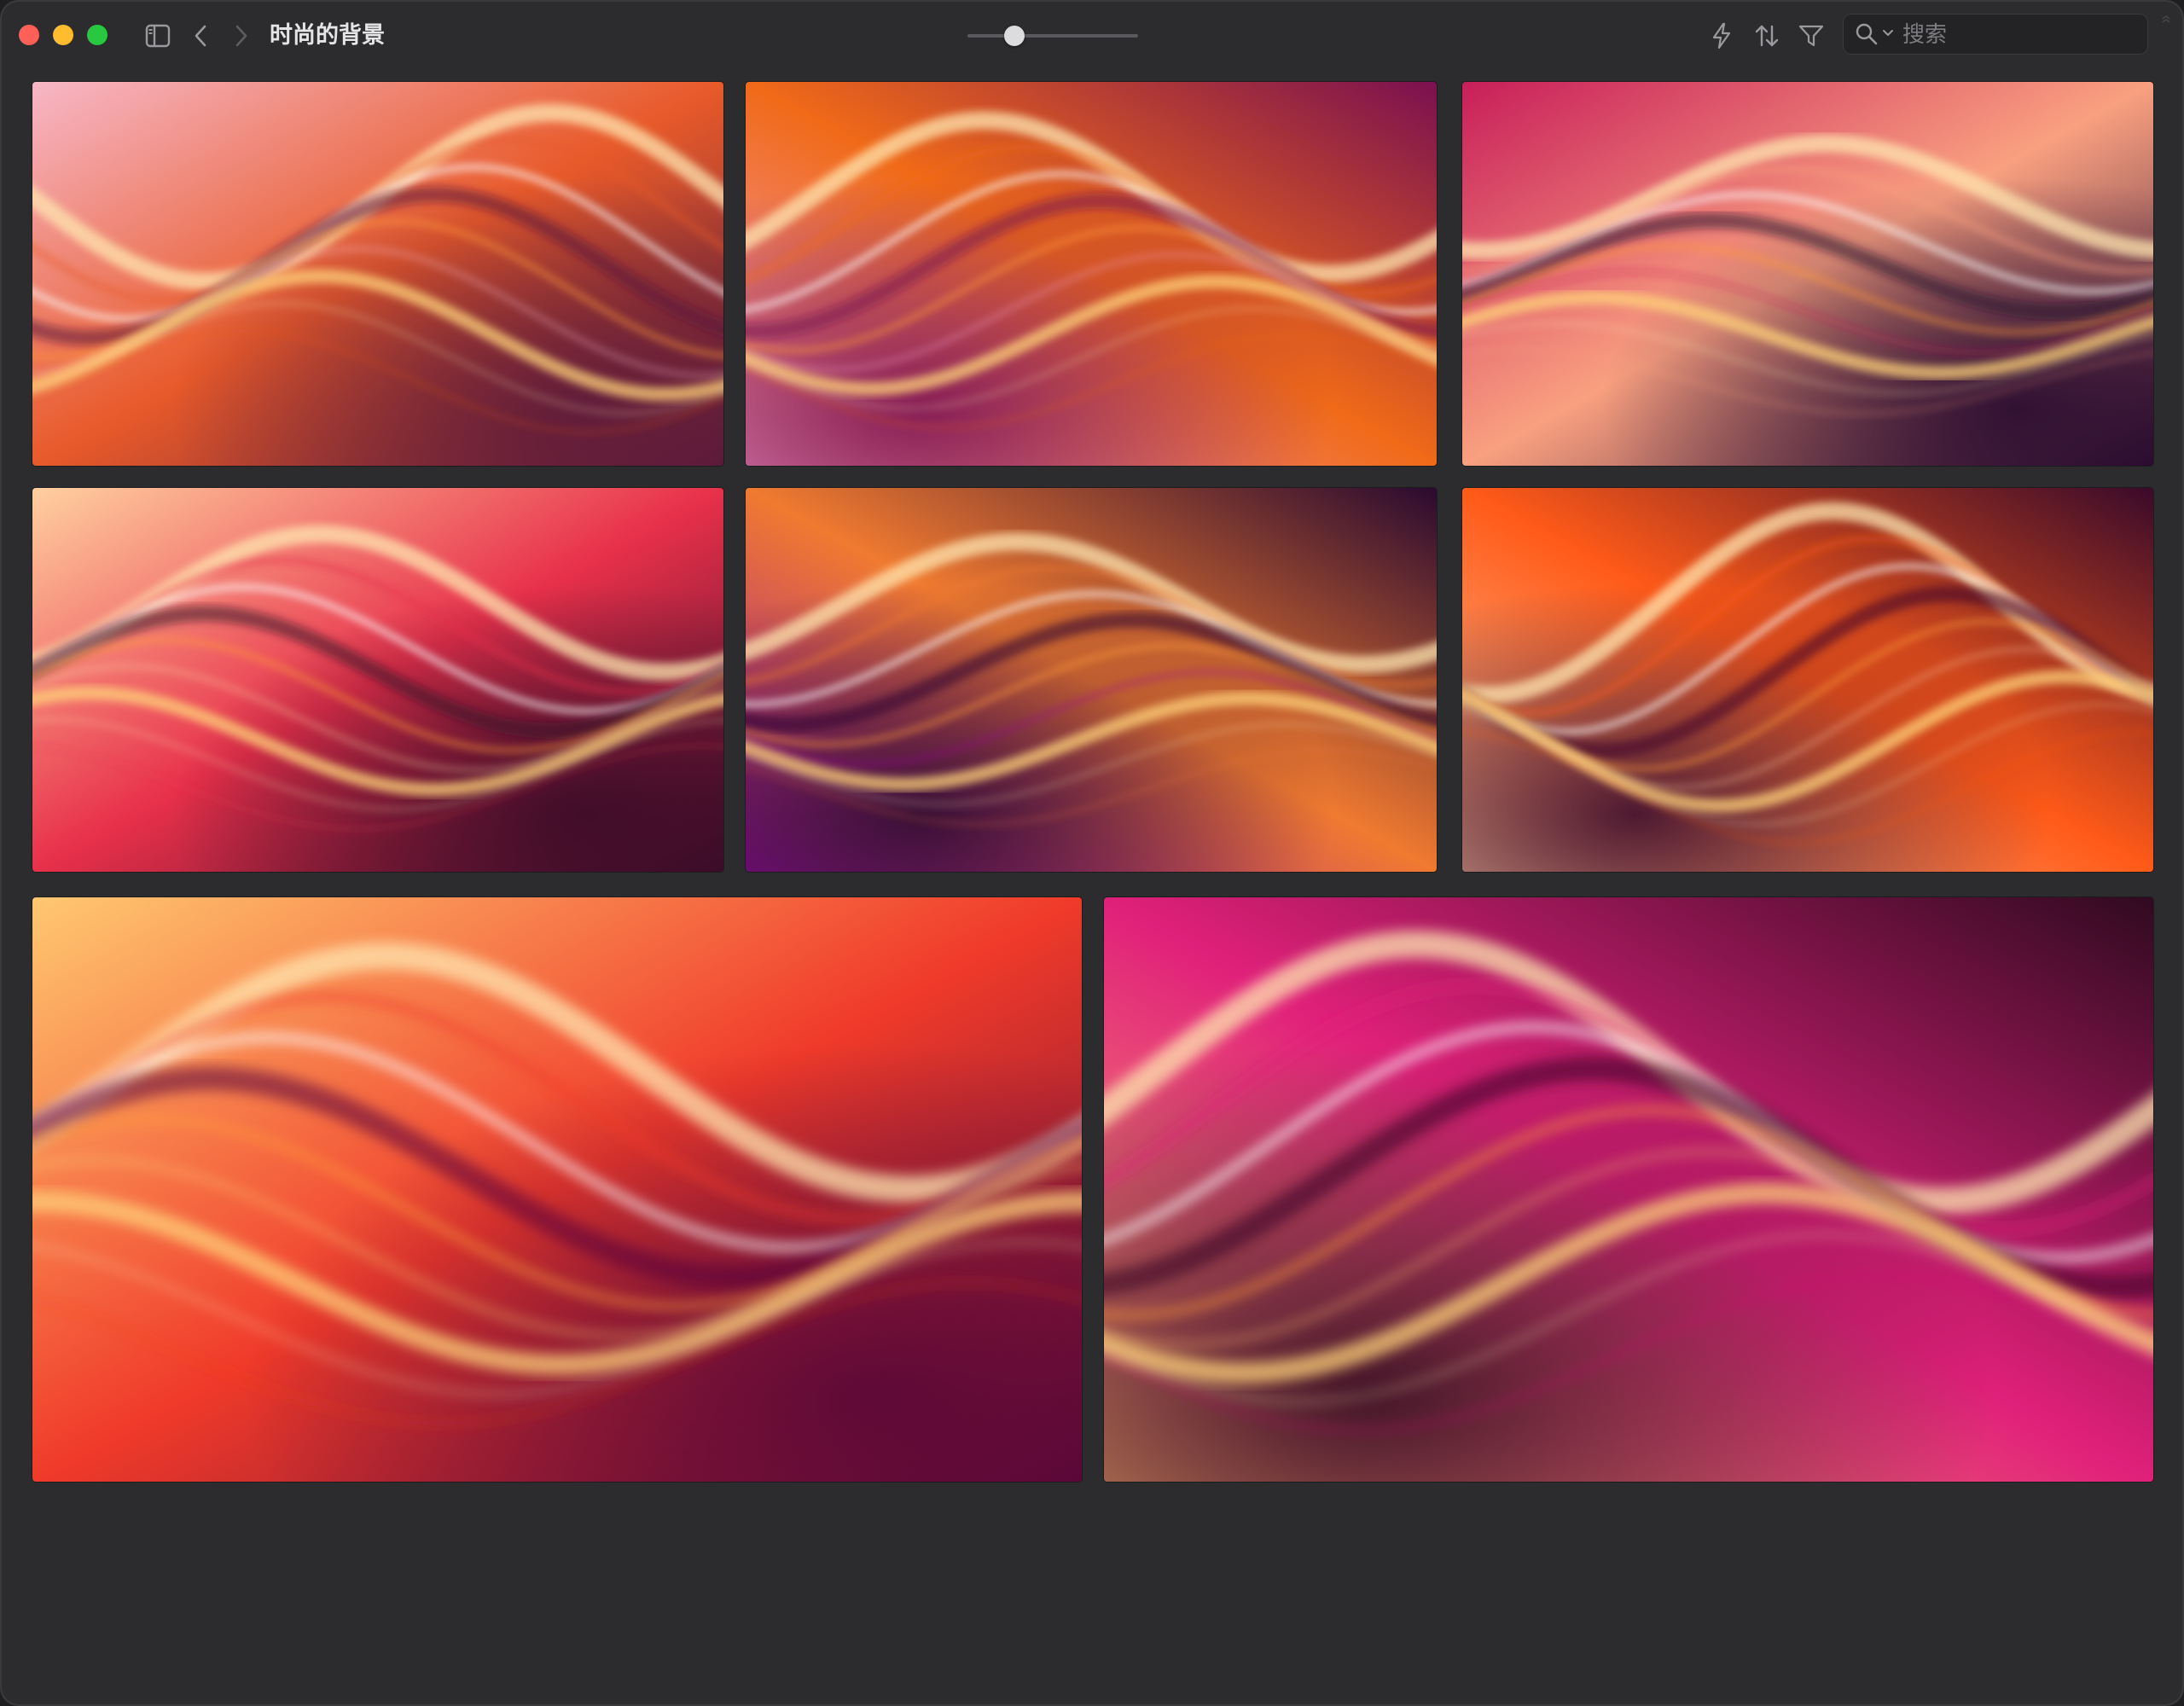 The width and height of the screenshot is (2184, 1706). I want to click on toolbar: 时尚的背景, so click(1092, 36).